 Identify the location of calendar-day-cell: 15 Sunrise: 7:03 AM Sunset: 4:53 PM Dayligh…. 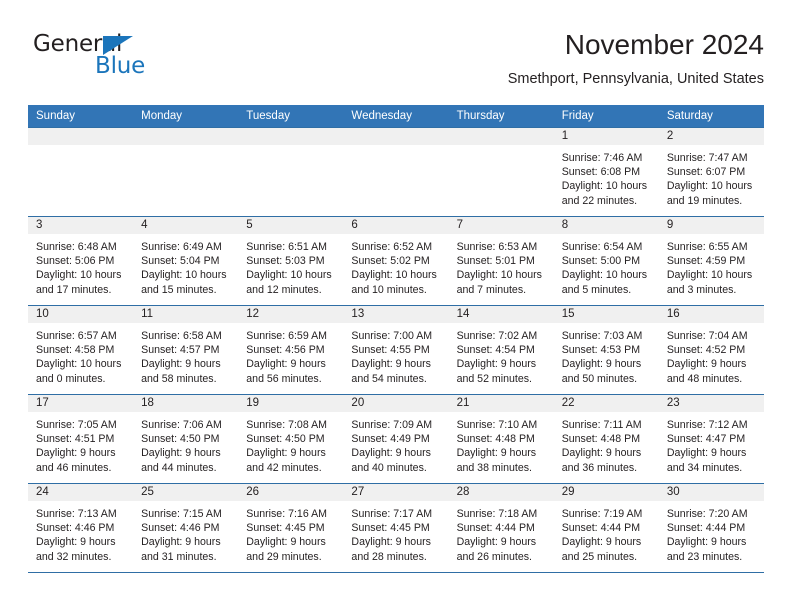
(606, 350).